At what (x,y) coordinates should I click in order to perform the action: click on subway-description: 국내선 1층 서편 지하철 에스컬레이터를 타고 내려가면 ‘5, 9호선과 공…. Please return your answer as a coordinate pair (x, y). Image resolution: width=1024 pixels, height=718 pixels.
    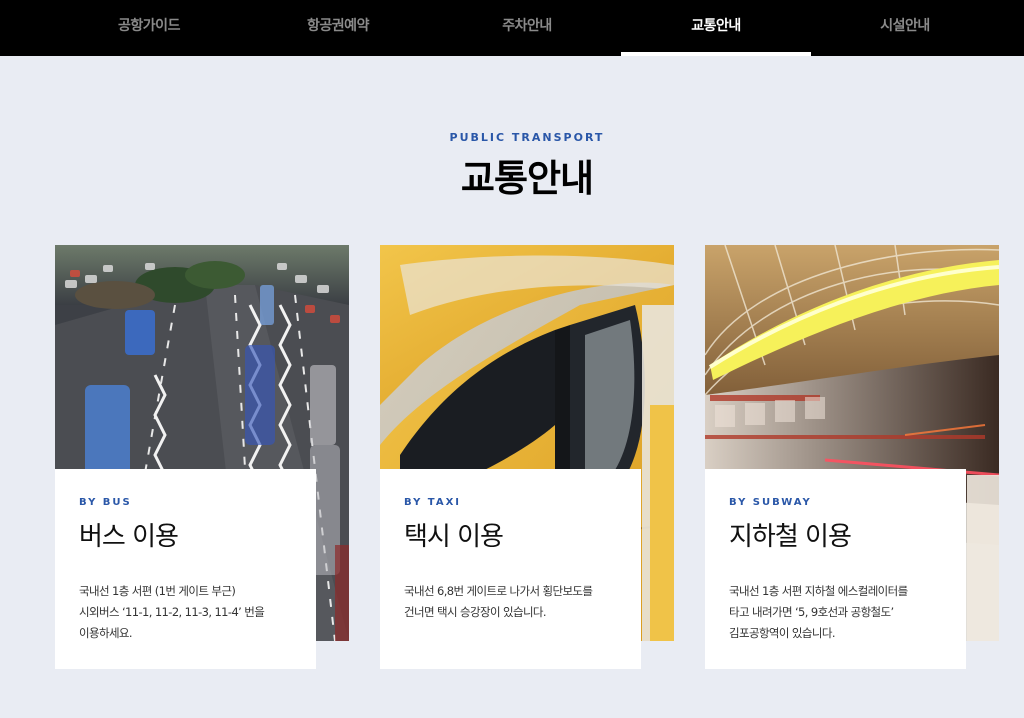
    Looking at the image, I should click on (835, 612).